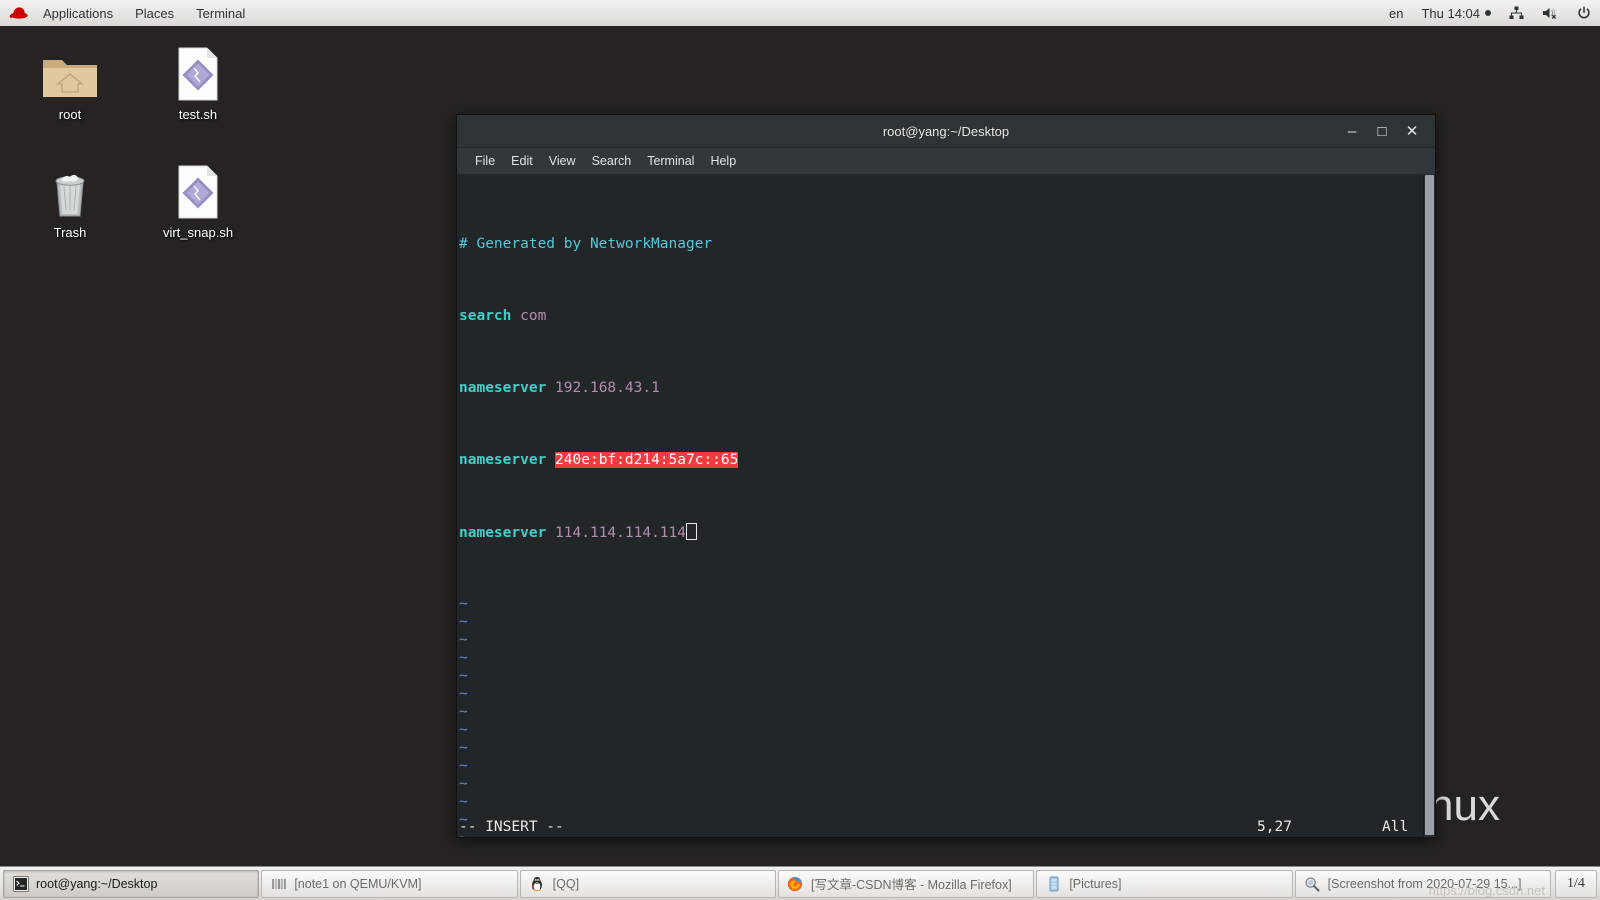 This screenshot has width=1600, height=900. What do you see at coordinates (647, 883) in the screenshot?
I see `taskbar-item-qq: [QQ]` at bounding box center [647, 883].